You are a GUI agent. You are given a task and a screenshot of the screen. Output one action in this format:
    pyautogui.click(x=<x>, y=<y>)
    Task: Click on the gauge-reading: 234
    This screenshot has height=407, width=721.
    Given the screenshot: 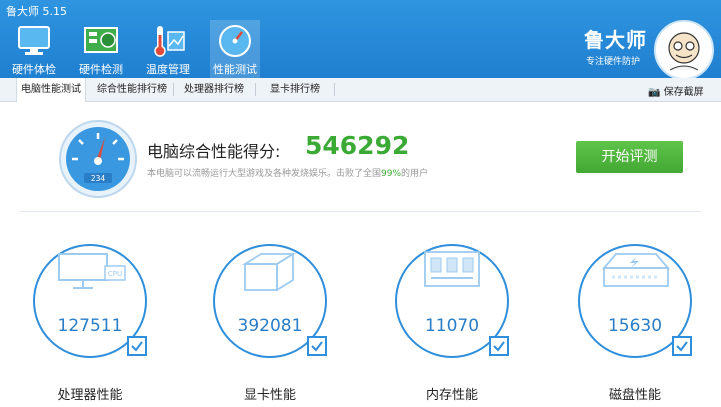 What is the action you would take?
    pyautogui.click(x=98, y=178)
    